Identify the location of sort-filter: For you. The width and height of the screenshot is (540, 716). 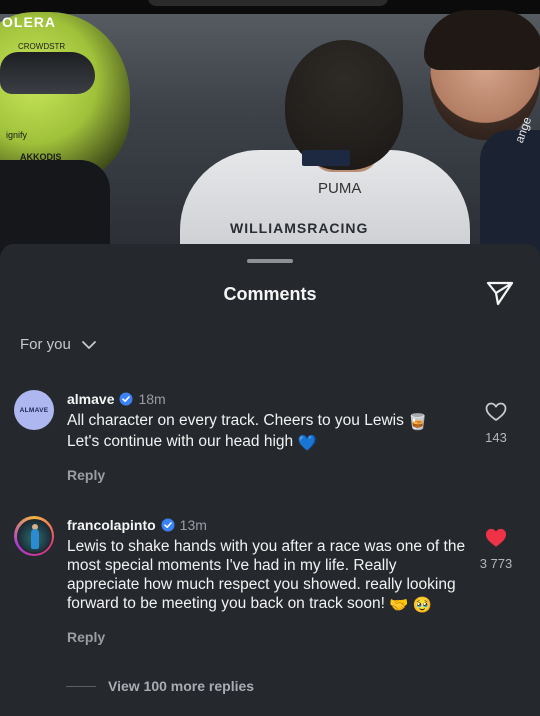
(58, 344).